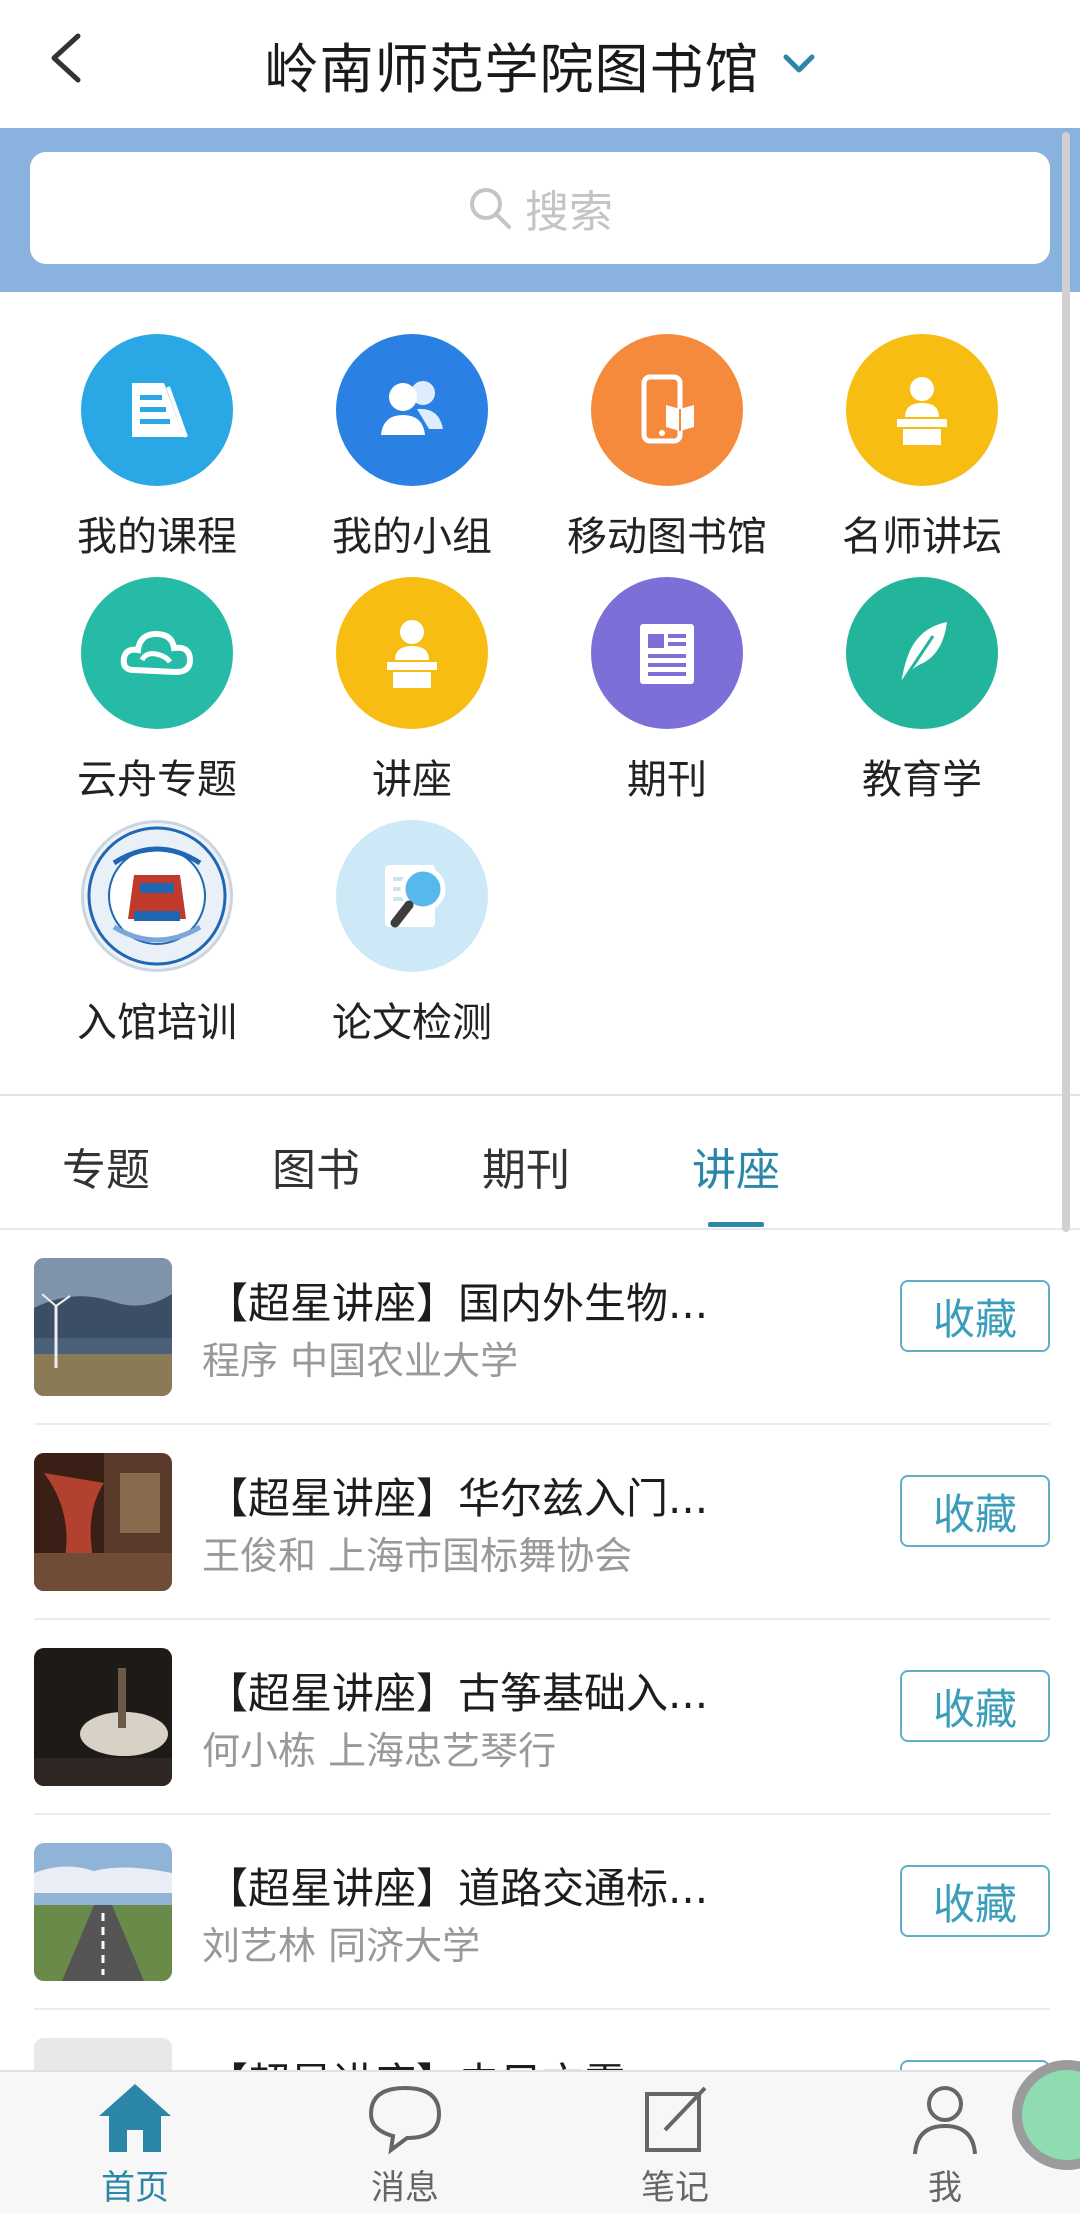 The width and height of the screenshot is (1080, 2213). What do you see at coordinates (412, 780) in the screenshot?
I see `grid-label: 讲座` at bounding box center [412, 780].